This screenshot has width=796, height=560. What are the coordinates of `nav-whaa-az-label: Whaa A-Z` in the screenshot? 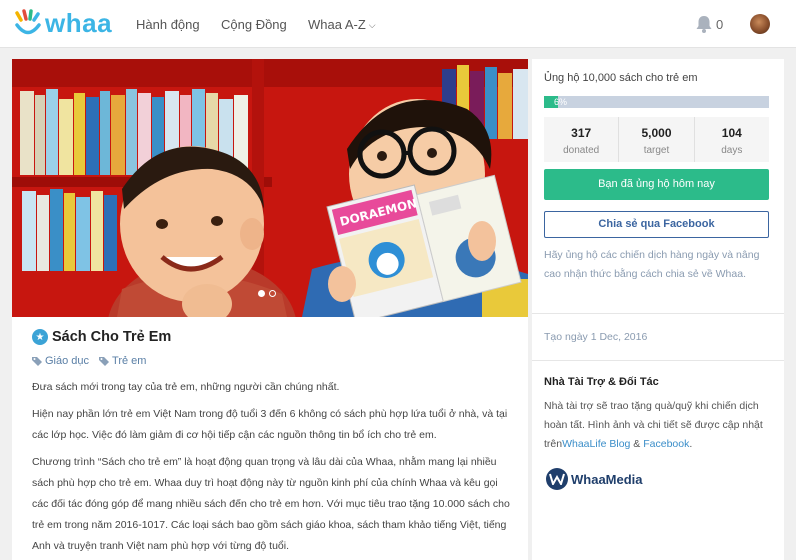 It's located at (337, 24).